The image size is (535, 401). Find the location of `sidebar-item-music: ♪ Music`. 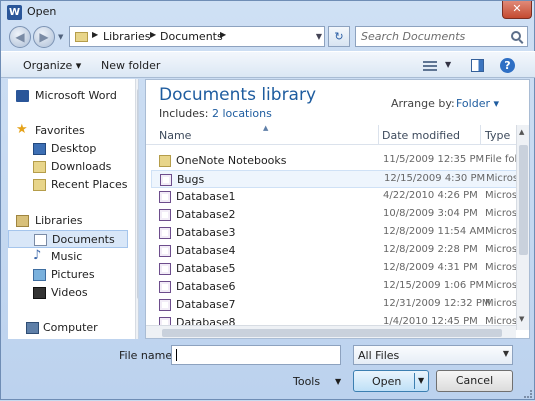

sidebar-item-music: ♪ Music is located at coordinates (68, 257).